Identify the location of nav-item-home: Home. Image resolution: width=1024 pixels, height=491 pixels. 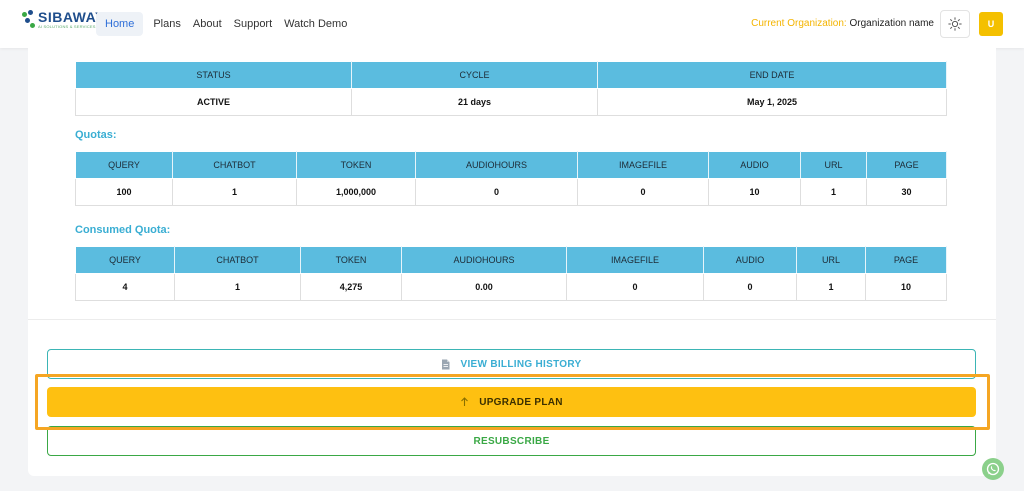
(120, 24).